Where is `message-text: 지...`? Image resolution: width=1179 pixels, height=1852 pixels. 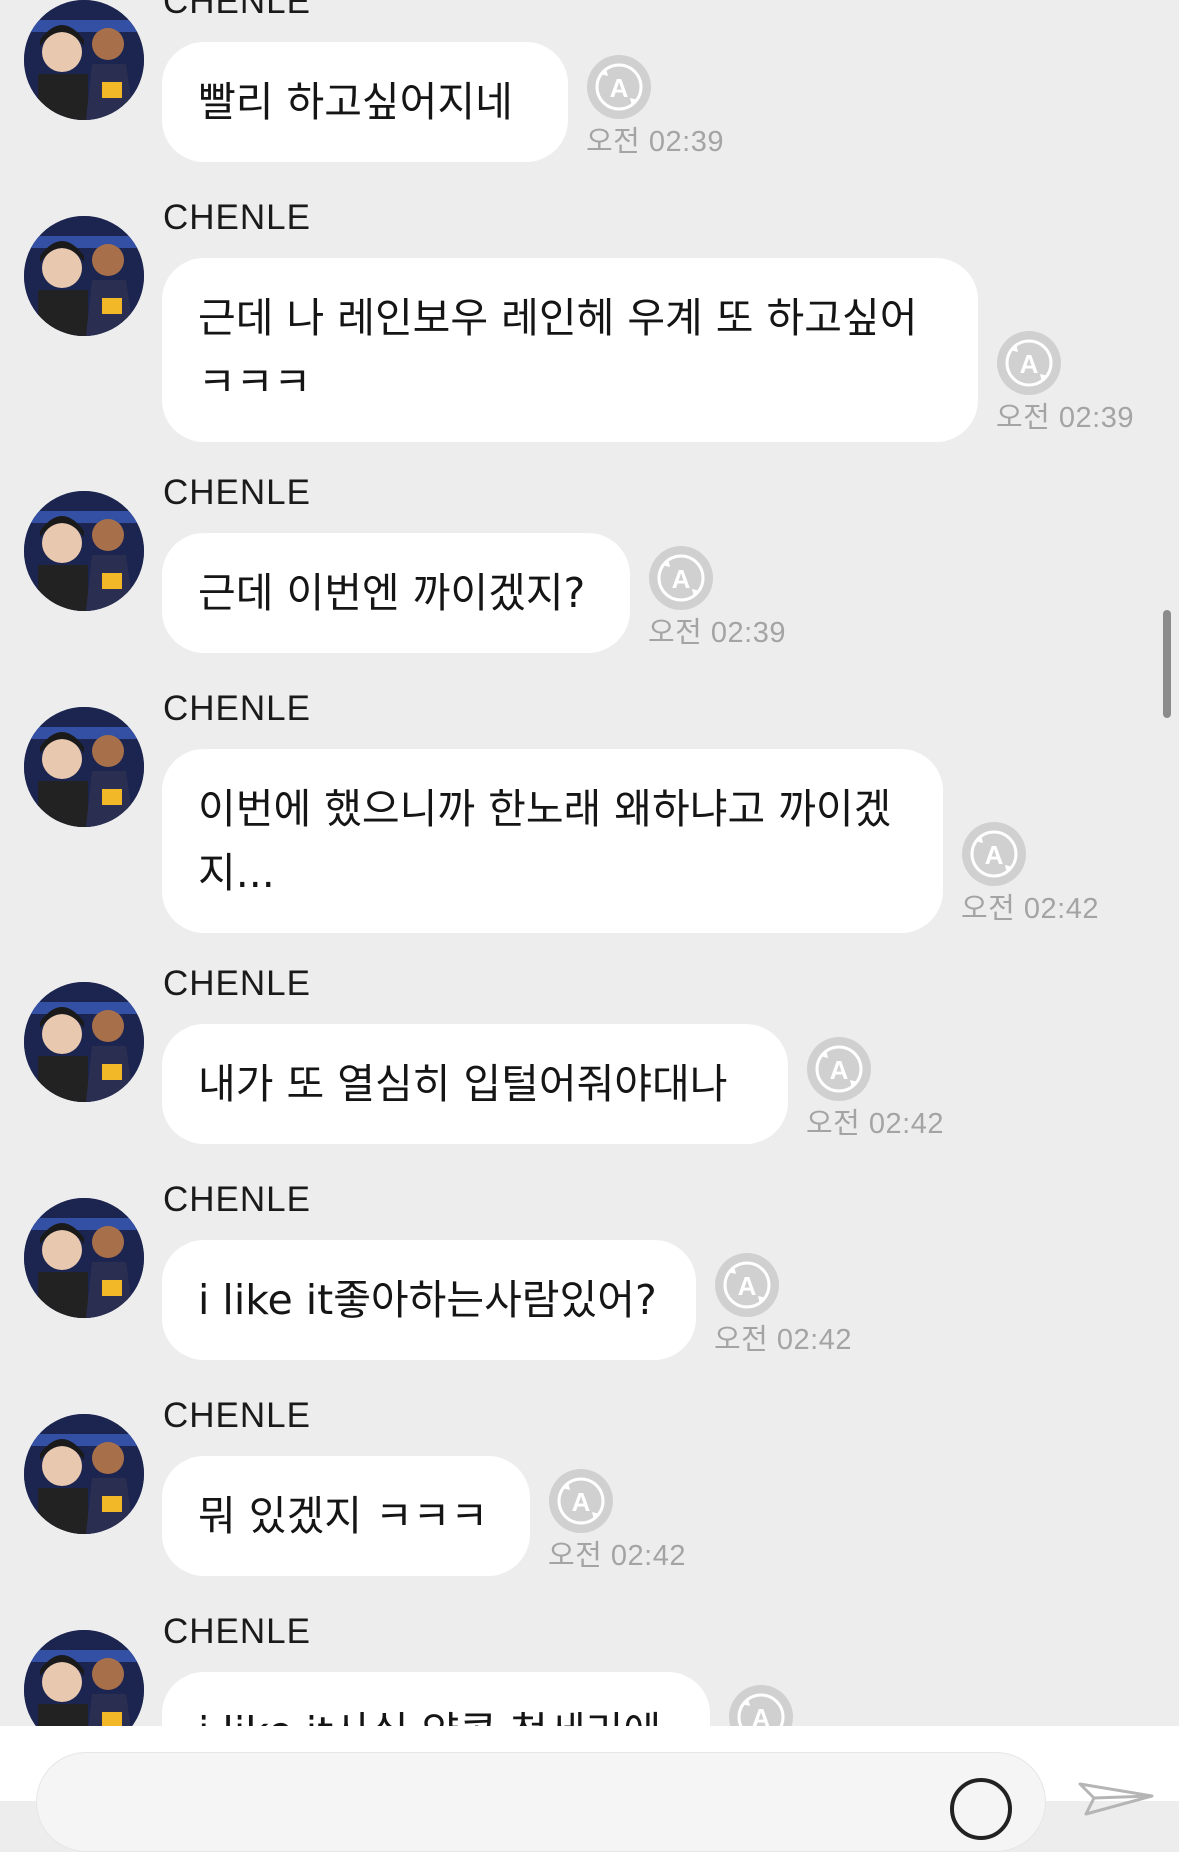 message-text: 지... is located at coordinates (236, 873).